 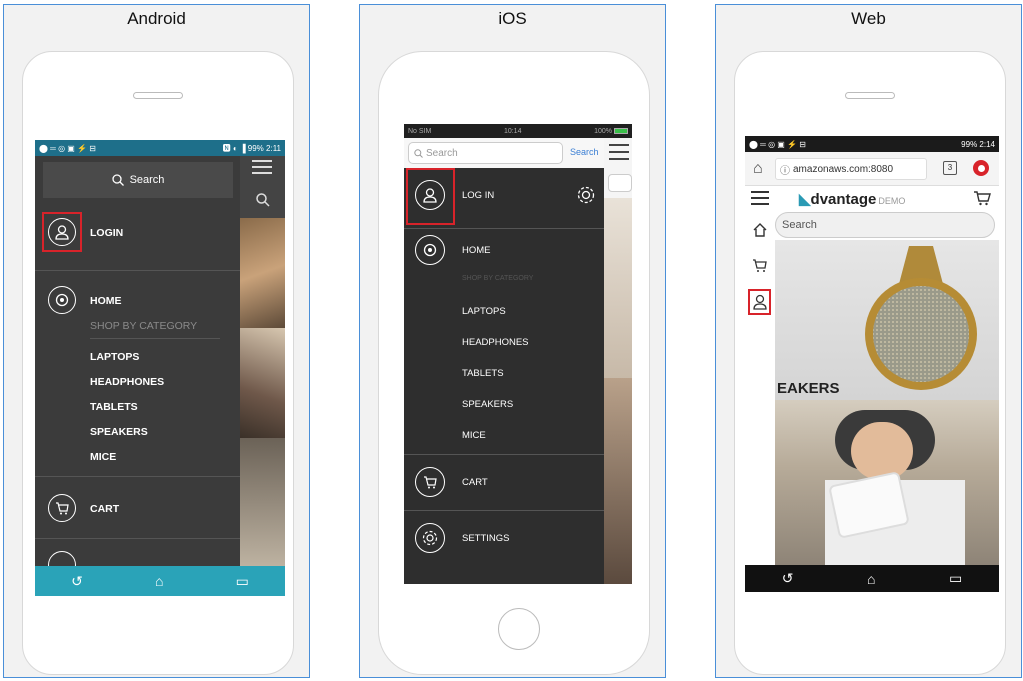 What do you see at coordinates (512, 18) in the screenshot?
I see `panel-title-ios: iOS` at bounding box center [512, 18].